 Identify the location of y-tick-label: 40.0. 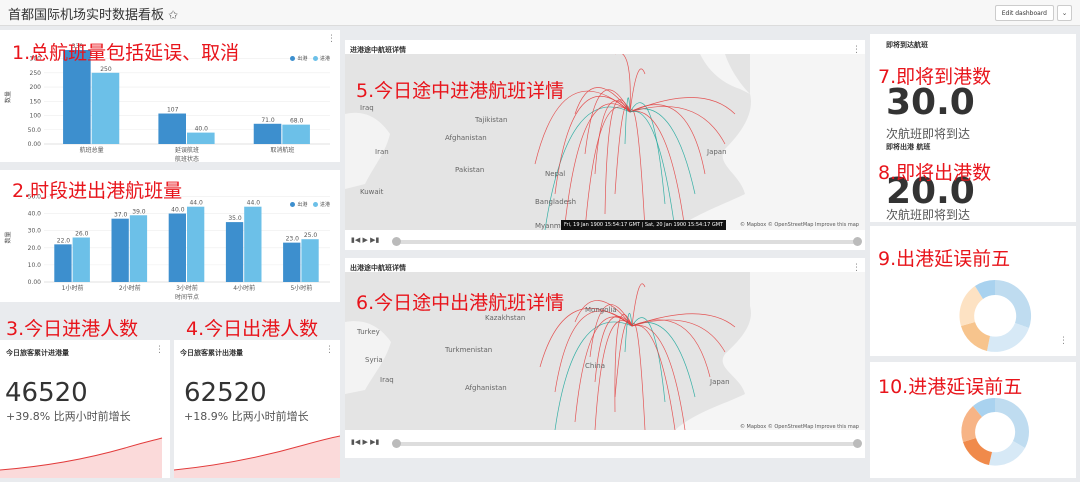
(35, 214).